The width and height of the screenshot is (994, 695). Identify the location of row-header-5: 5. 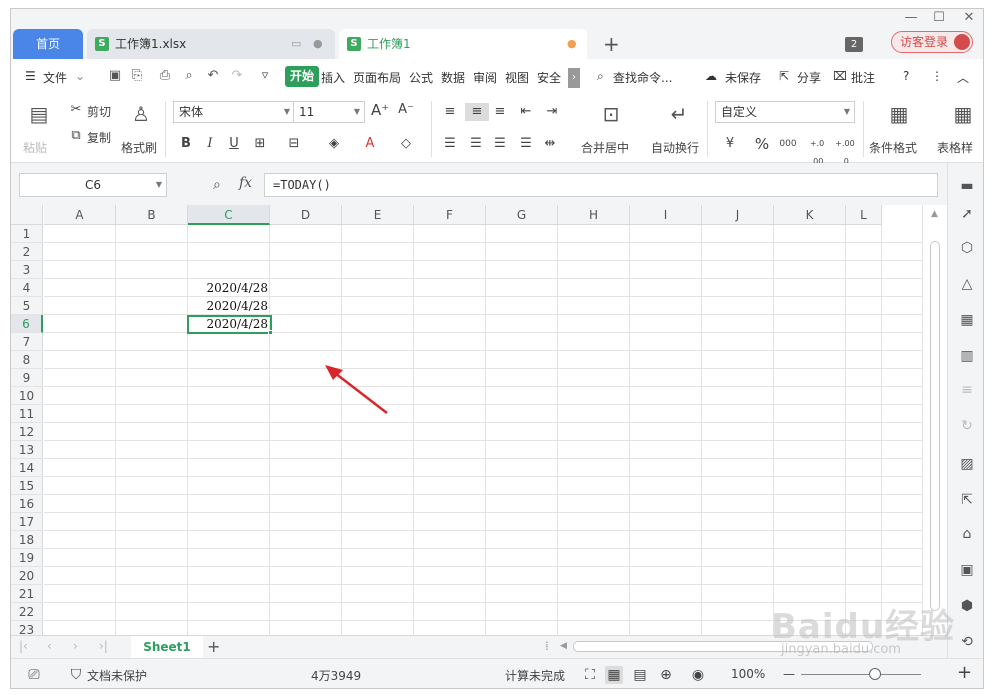
(27, 306).